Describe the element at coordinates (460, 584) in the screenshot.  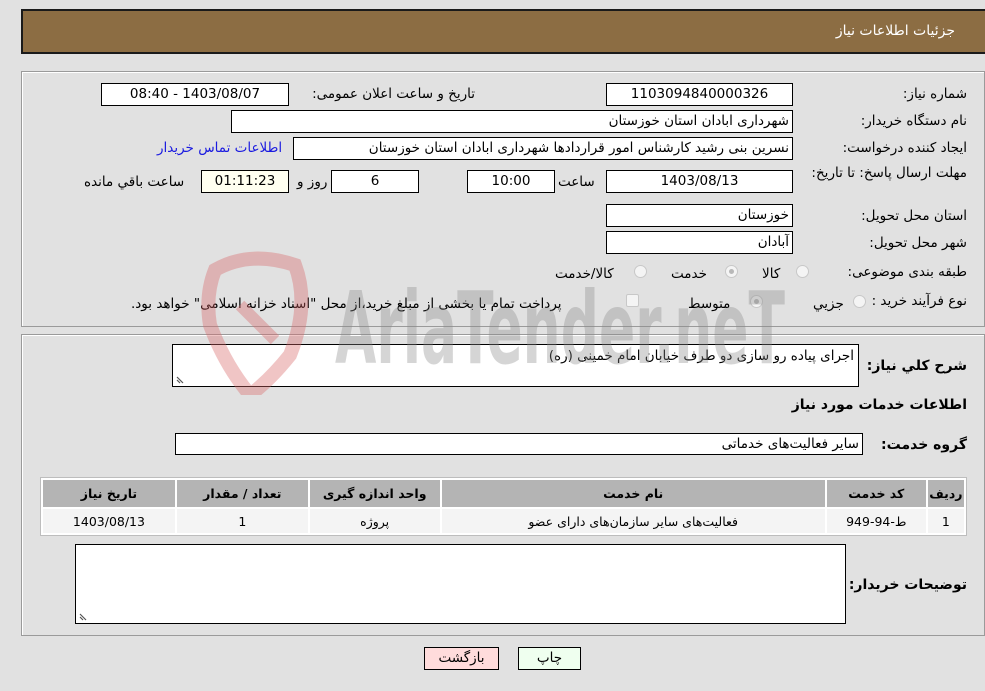
I see `buyer-notes-textarea` at that location.